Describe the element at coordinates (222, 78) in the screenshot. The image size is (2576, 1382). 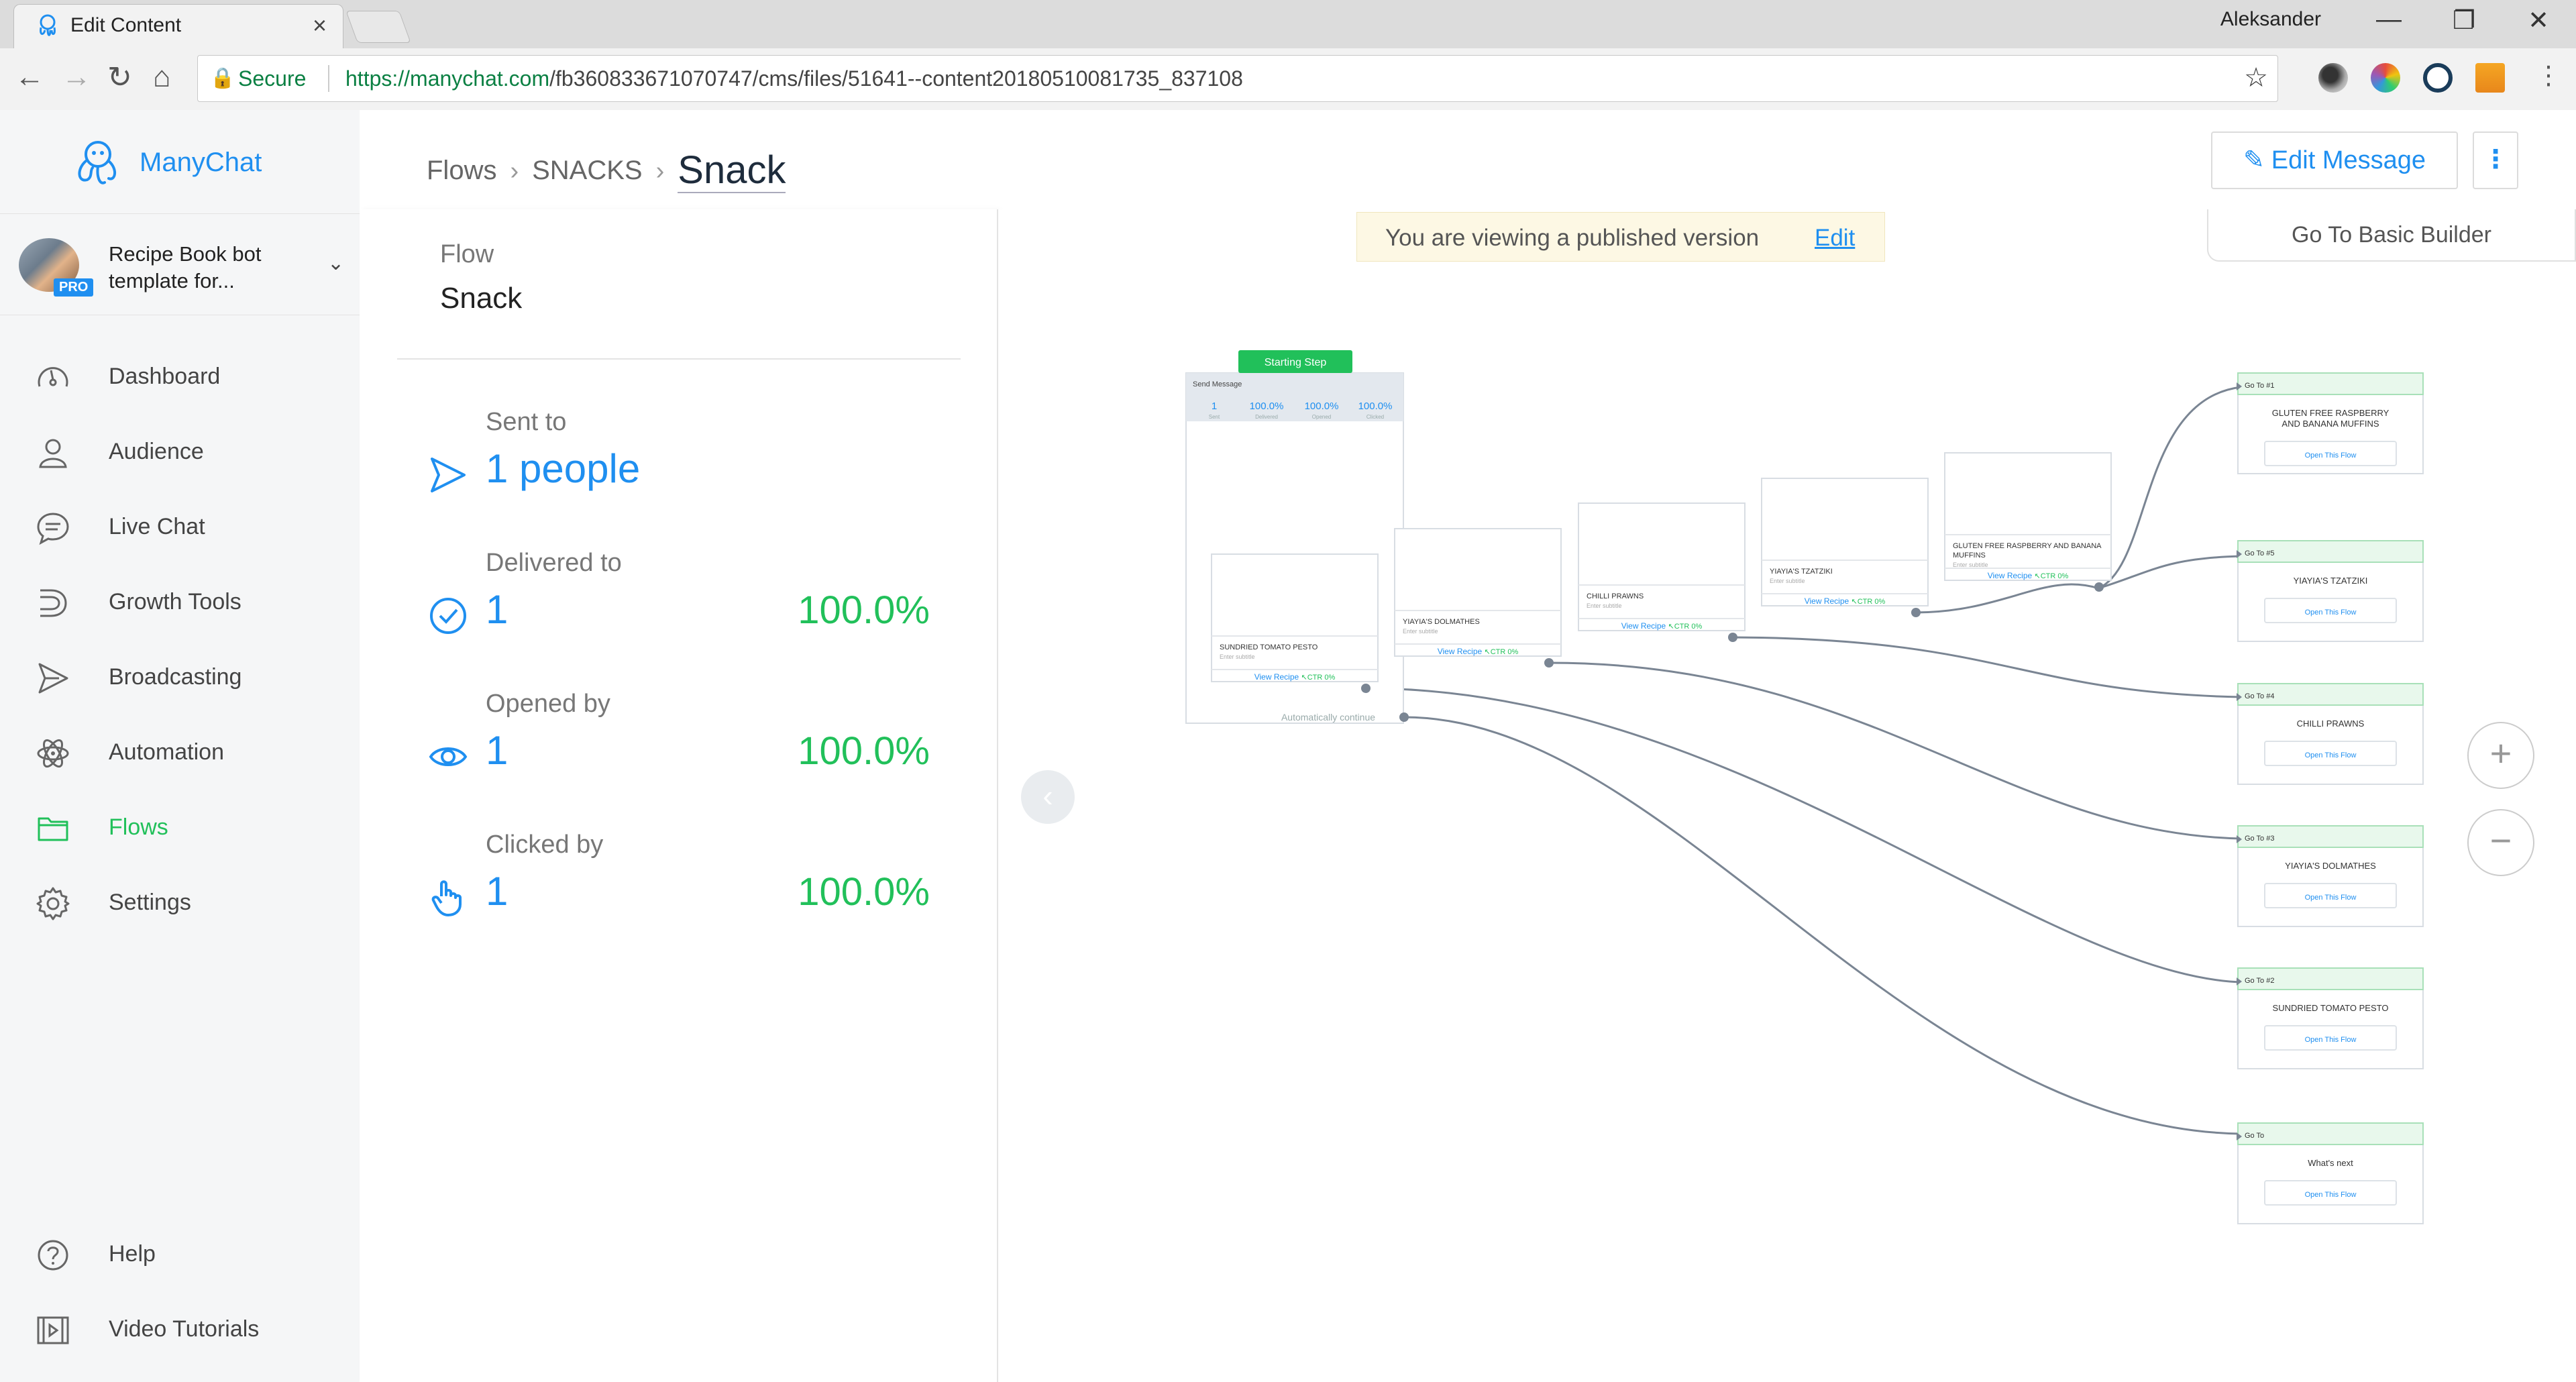
I see `lock-icon: 🔒` at that location.